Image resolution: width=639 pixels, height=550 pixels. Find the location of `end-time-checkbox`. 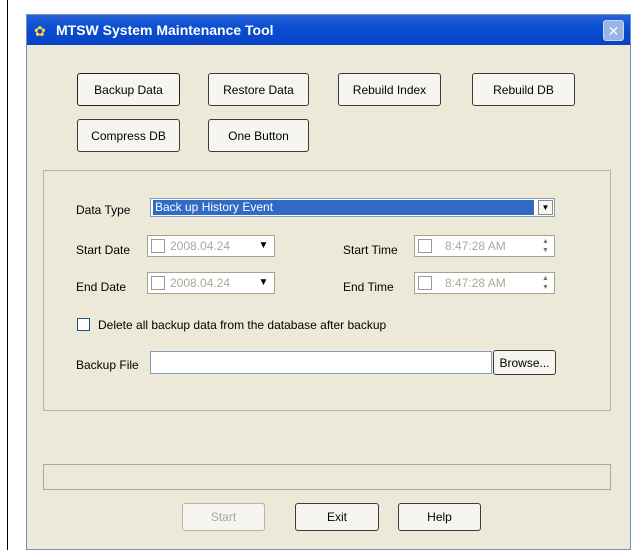

end-time-checkbox is located at coordinates (425, 283).